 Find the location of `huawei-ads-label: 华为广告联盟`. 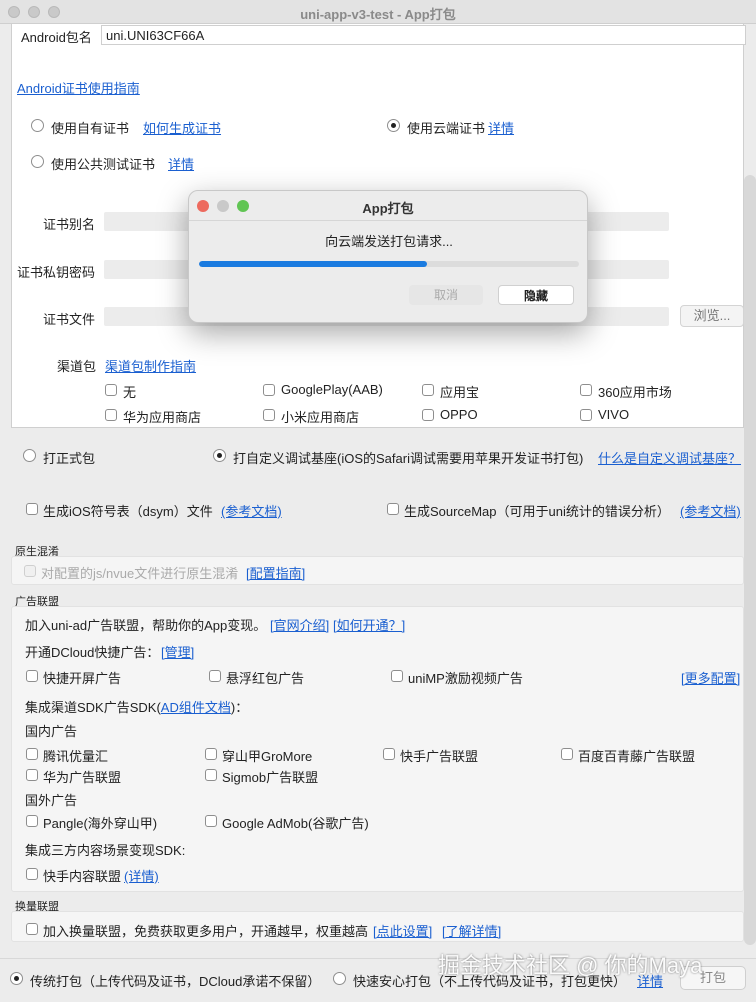

huawei-ads-label: 华为广告联盟 is located at coordinates (82, 777).